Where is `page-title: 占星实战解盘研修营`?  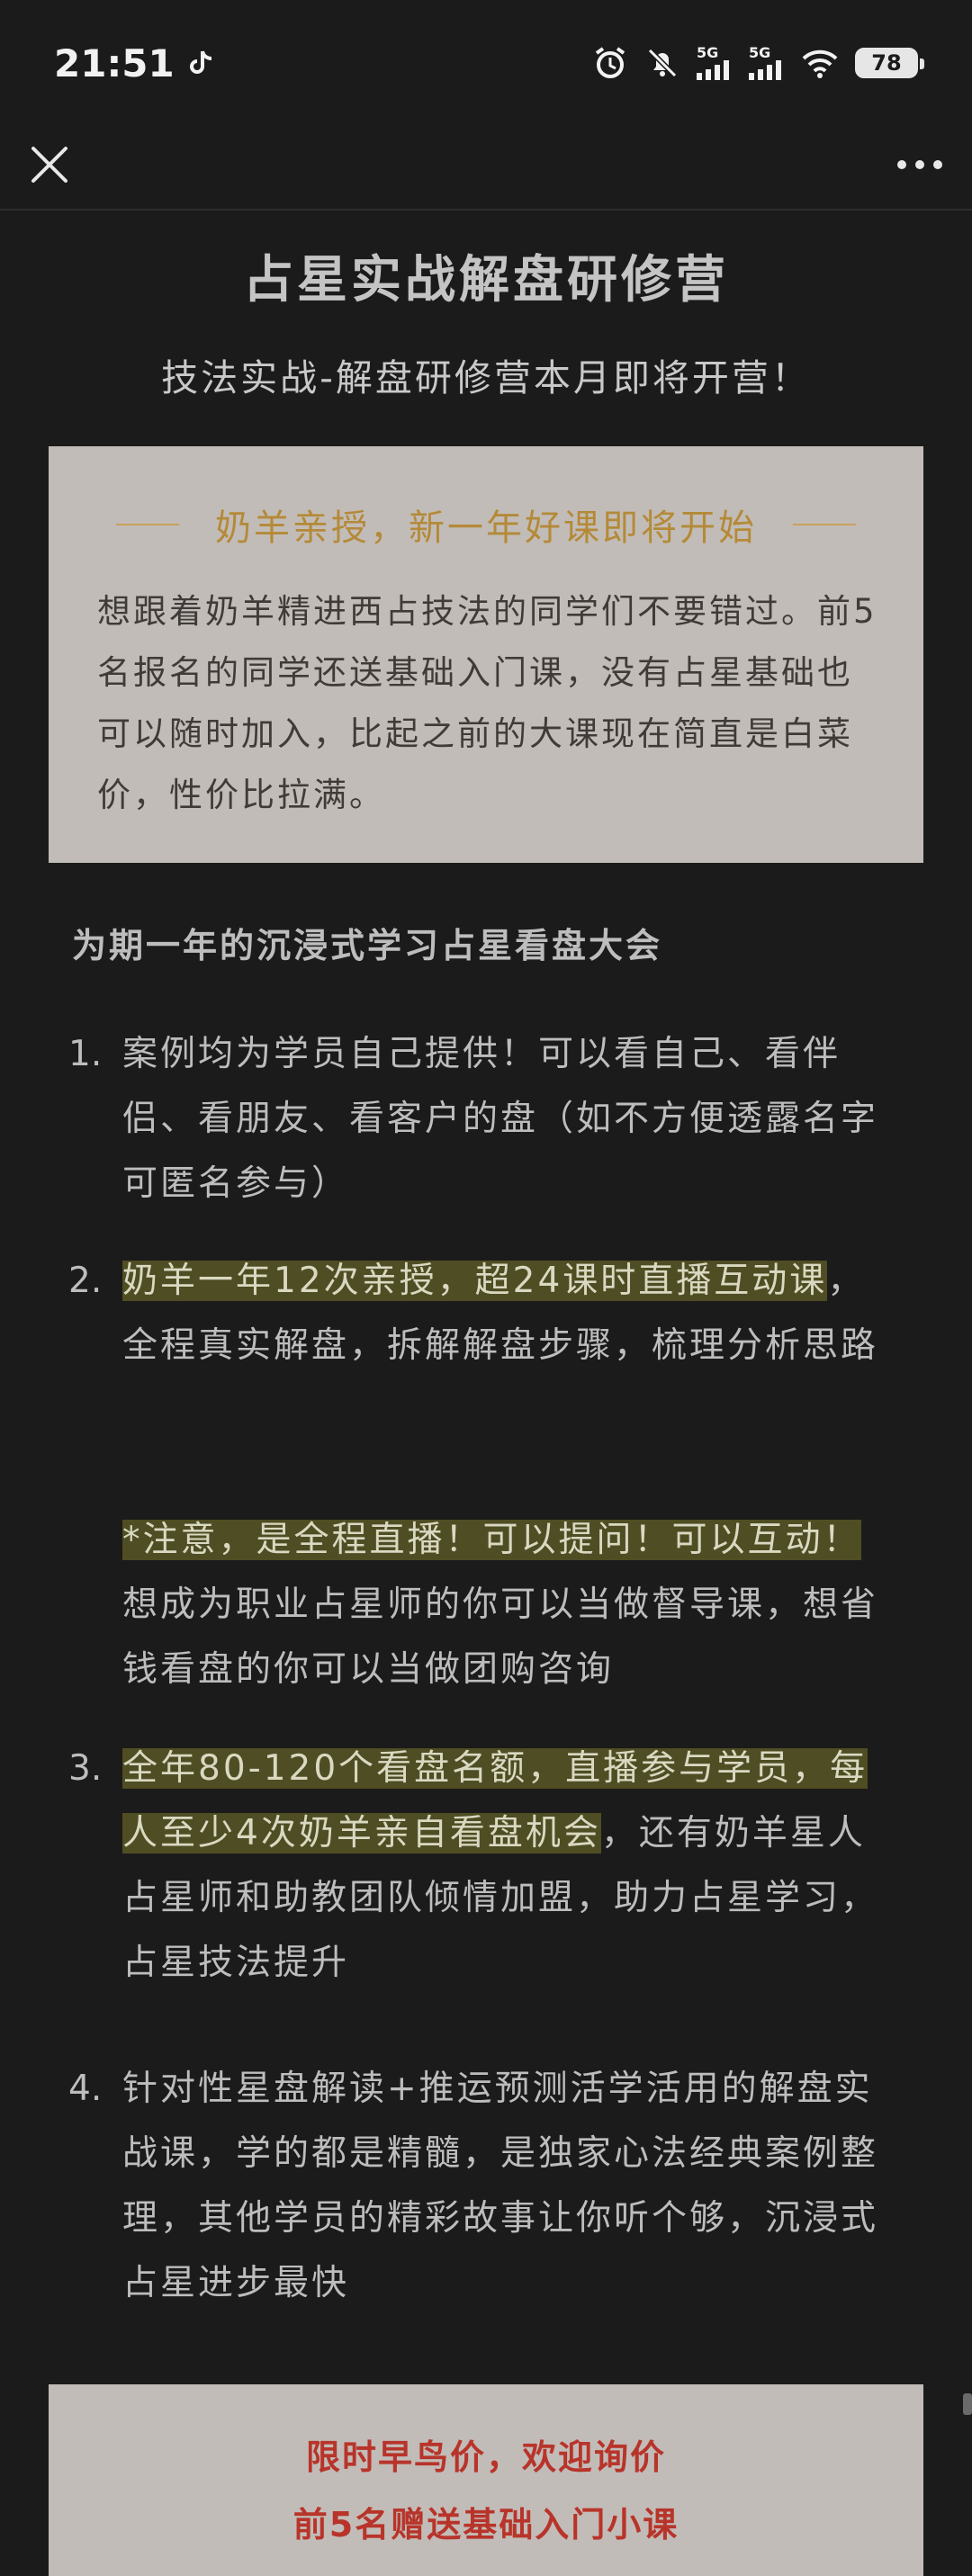 page-title: 占星实战解盘研修营 is located at coordinates (486, 280).